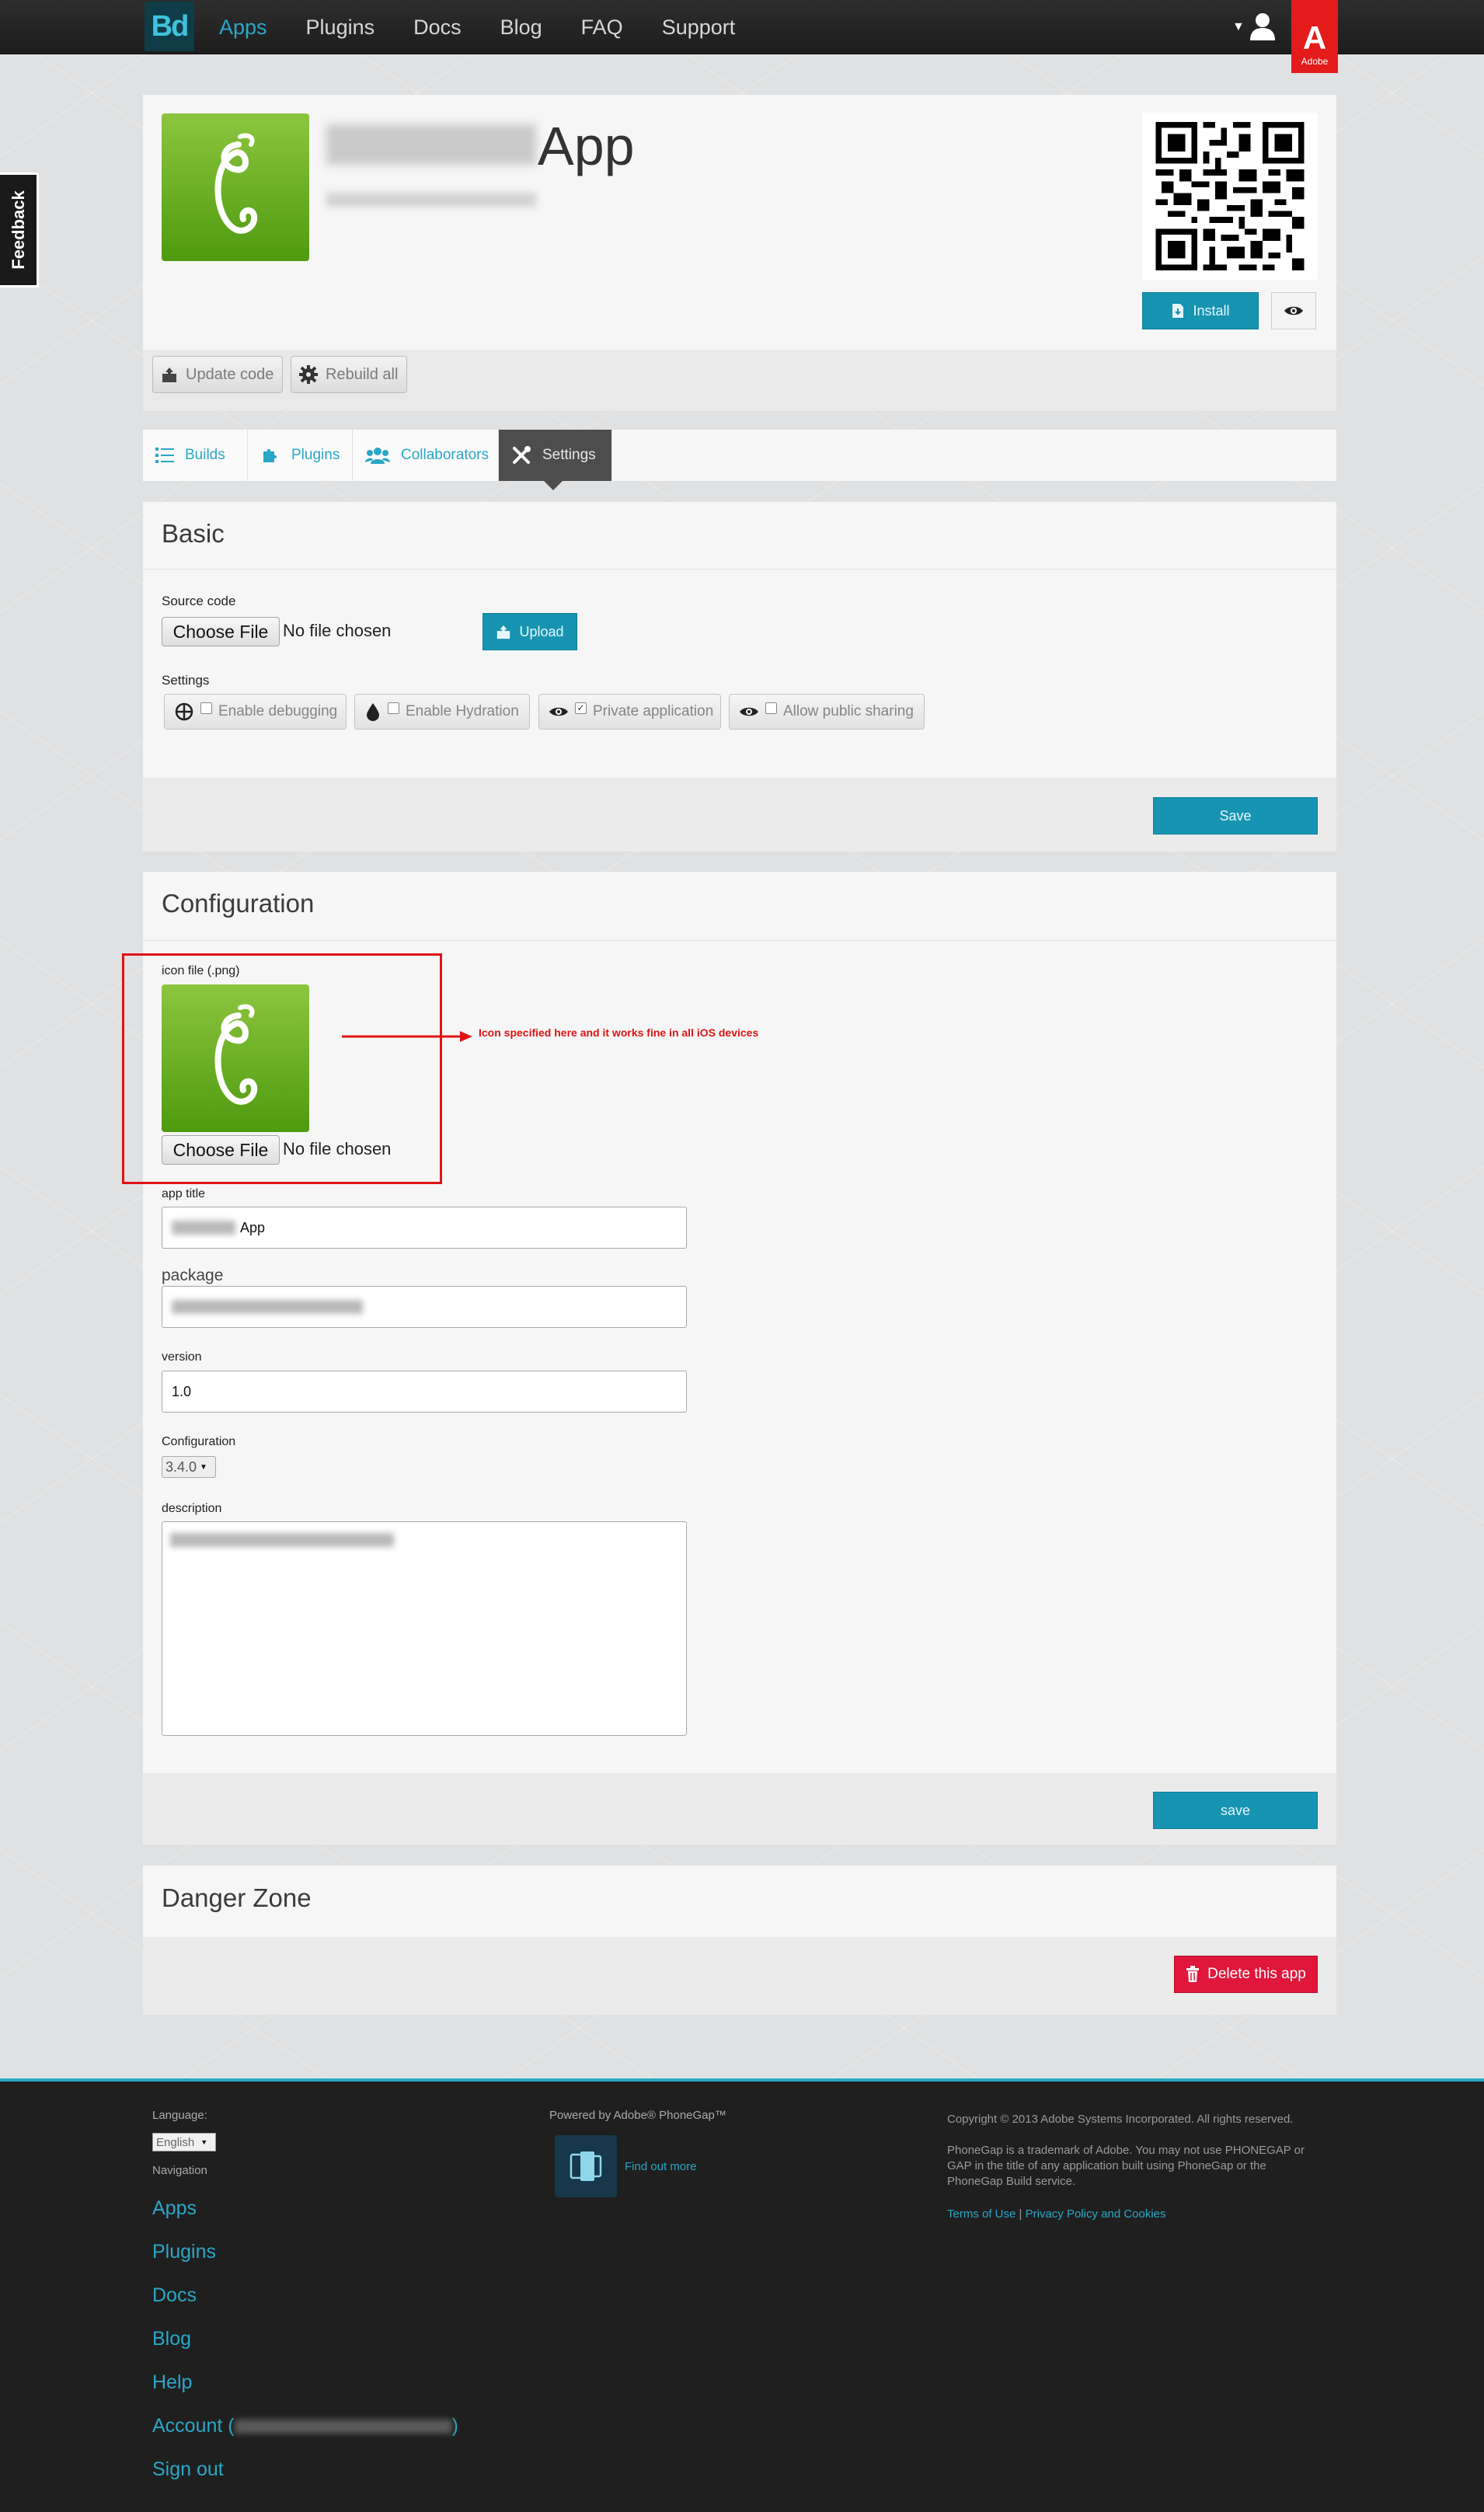  I want to click on danger-zone-title: Danger Zone, so click(237, 1897).